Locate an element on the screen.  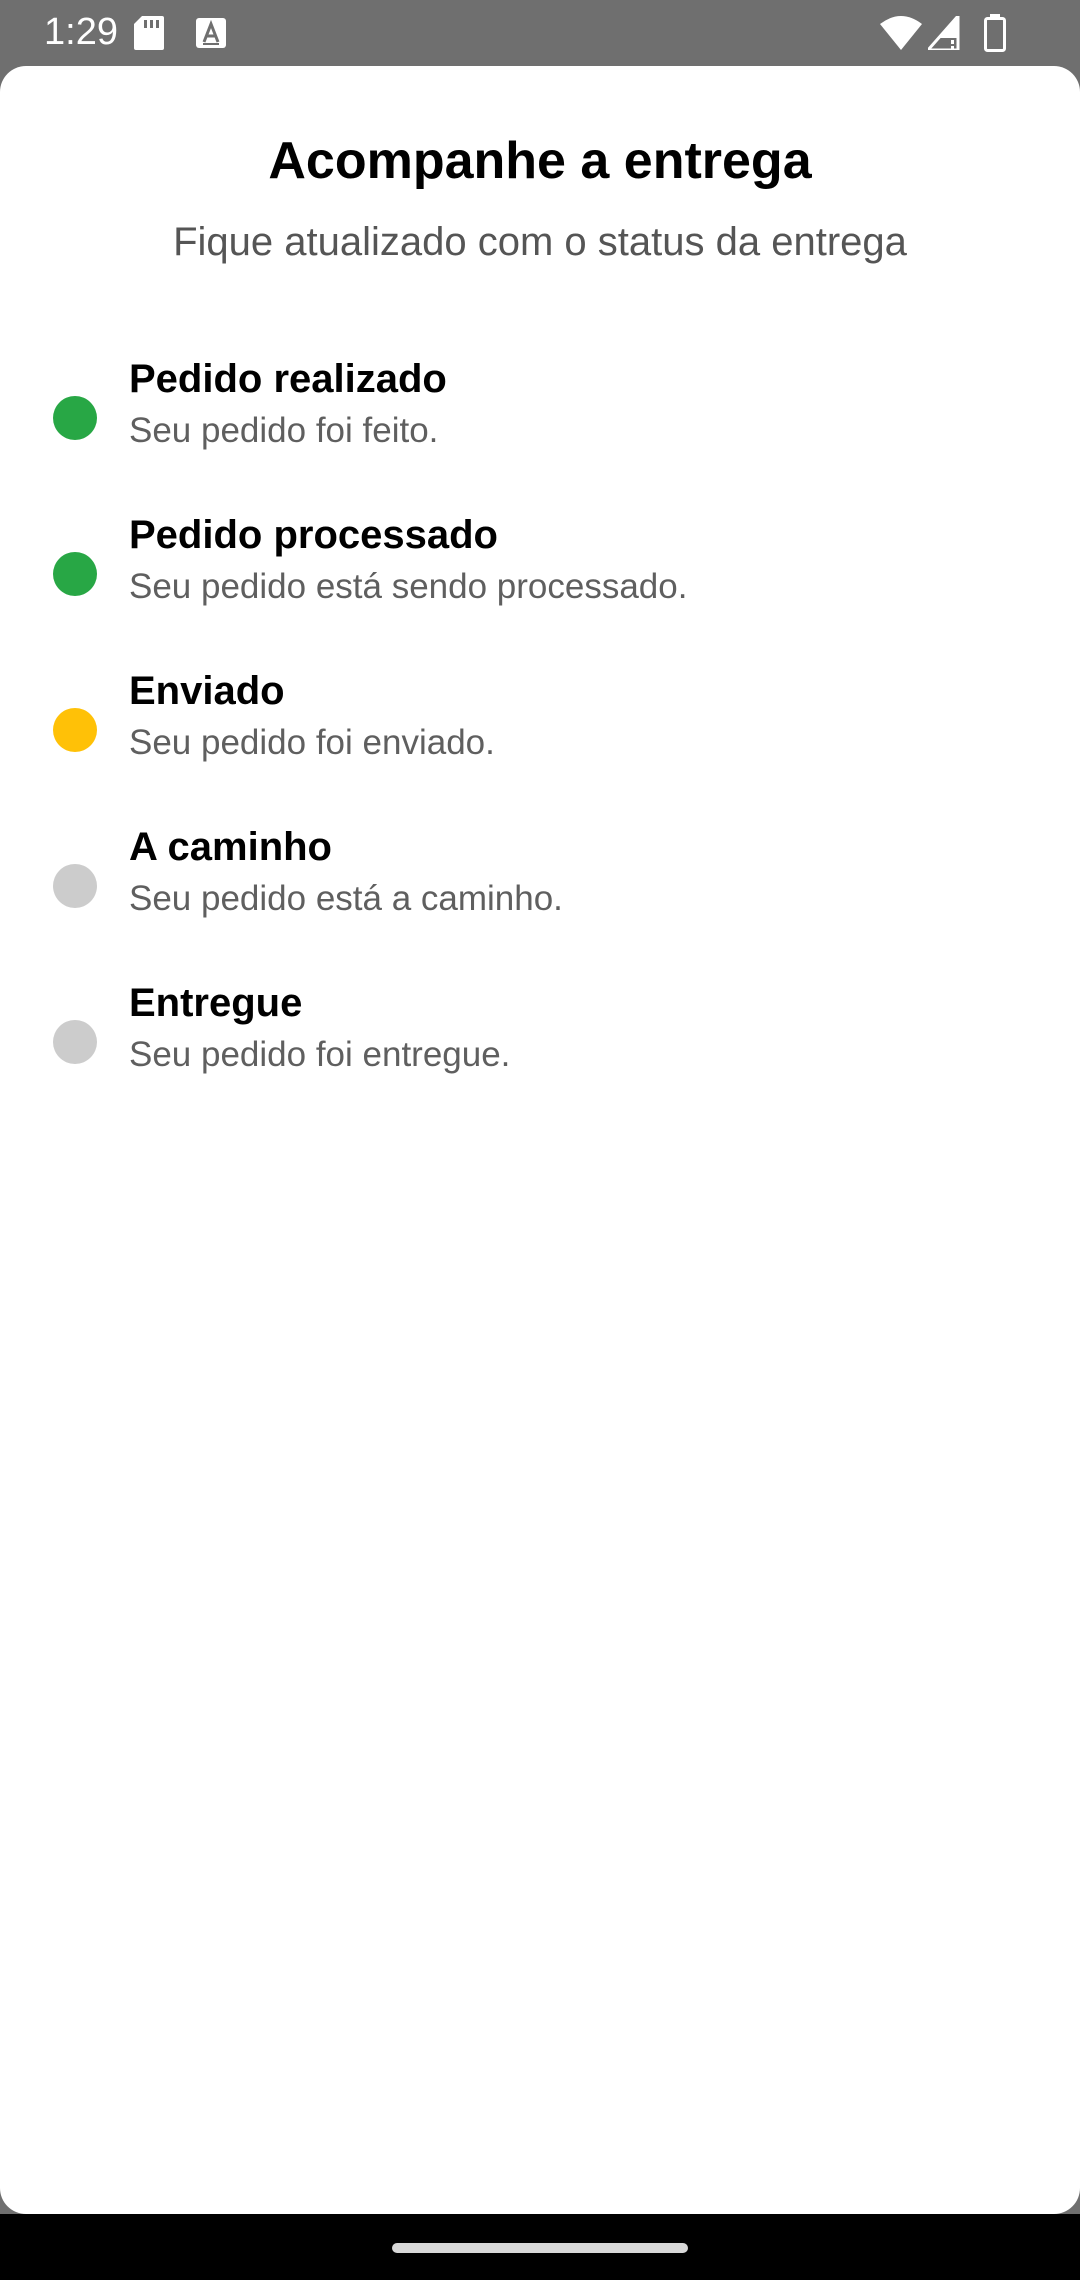
step-title: Pedido processado is located at coordinates (313, 535).